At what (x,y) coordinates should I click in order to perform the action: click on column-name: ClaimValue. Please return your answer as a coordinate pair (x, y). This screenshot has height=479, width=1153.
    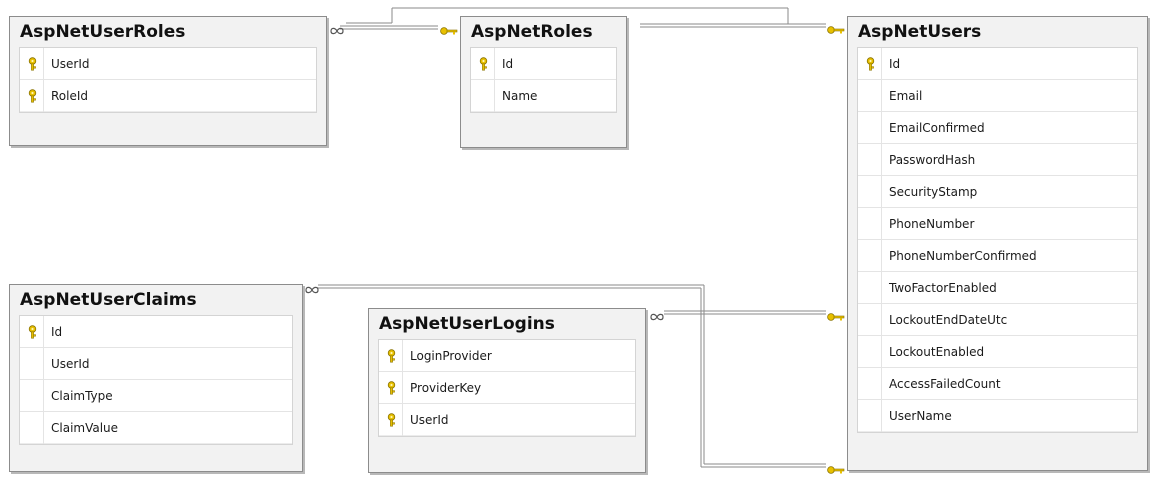
    Looking at the image, I should click on (85, 428).